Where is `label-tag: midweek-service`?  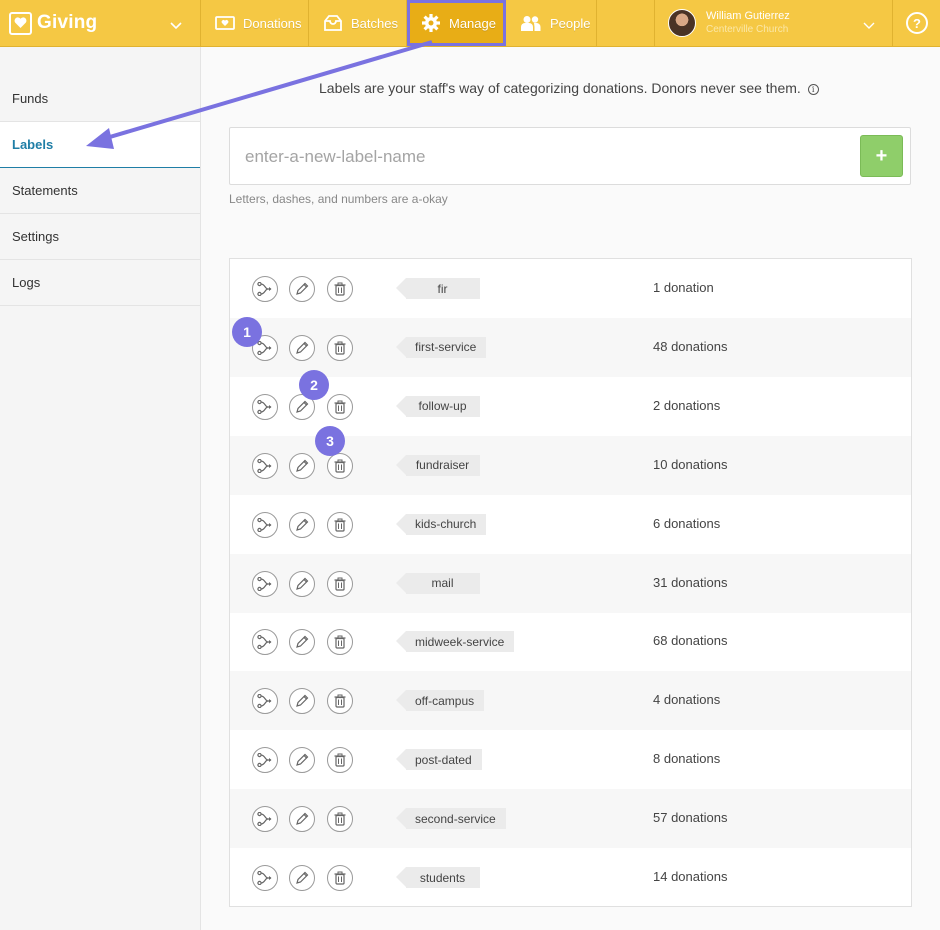 label-tag: midweek-service is located at coordinates (455, 642).